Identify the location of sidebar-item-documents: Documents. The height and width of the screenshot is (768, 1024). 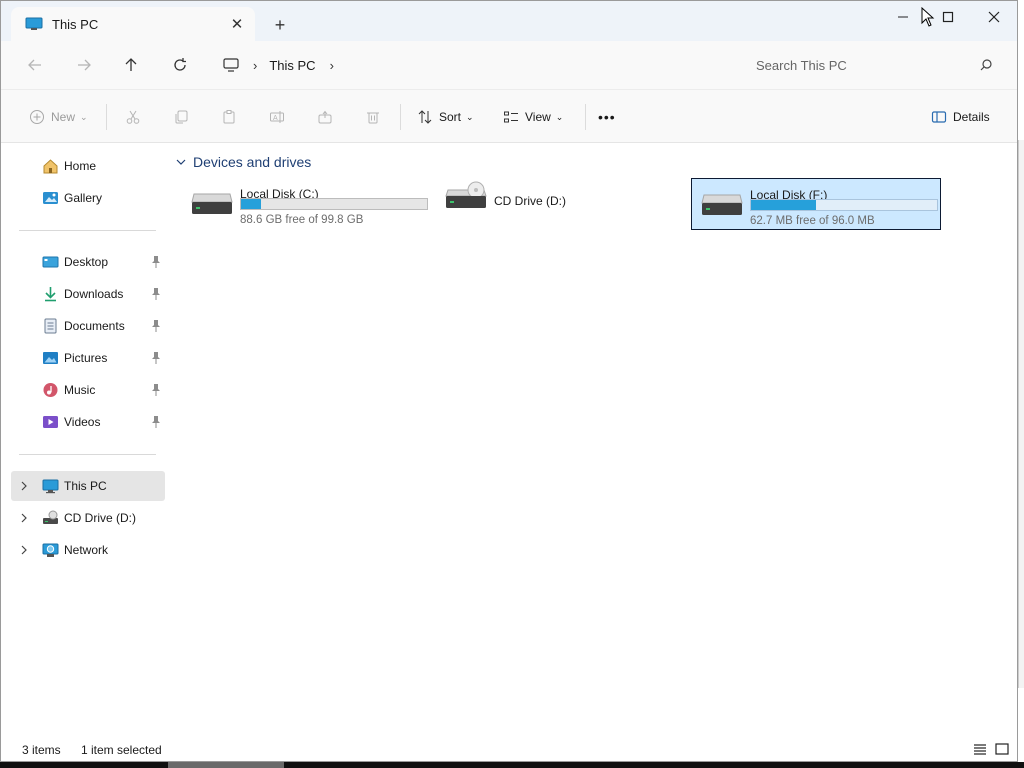
(88, 326).